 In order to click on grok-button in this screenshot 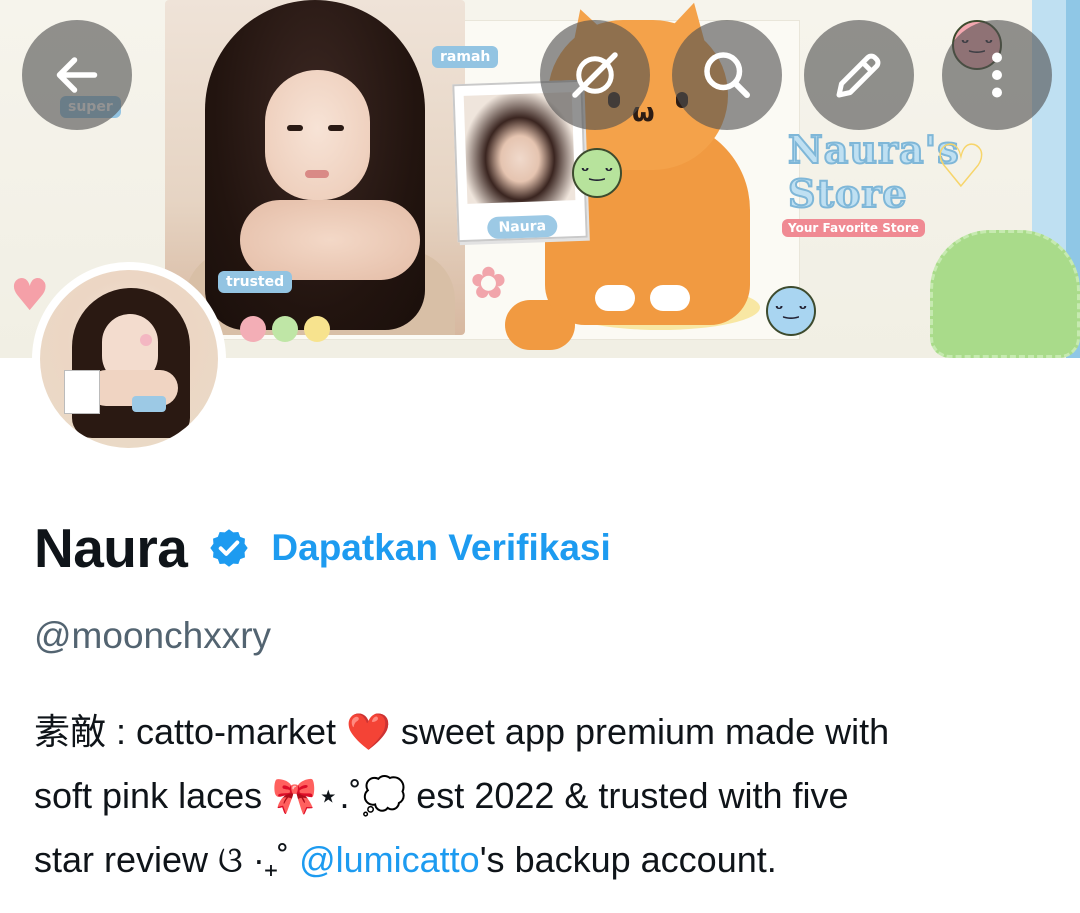, I will do `click(595, 75)`.